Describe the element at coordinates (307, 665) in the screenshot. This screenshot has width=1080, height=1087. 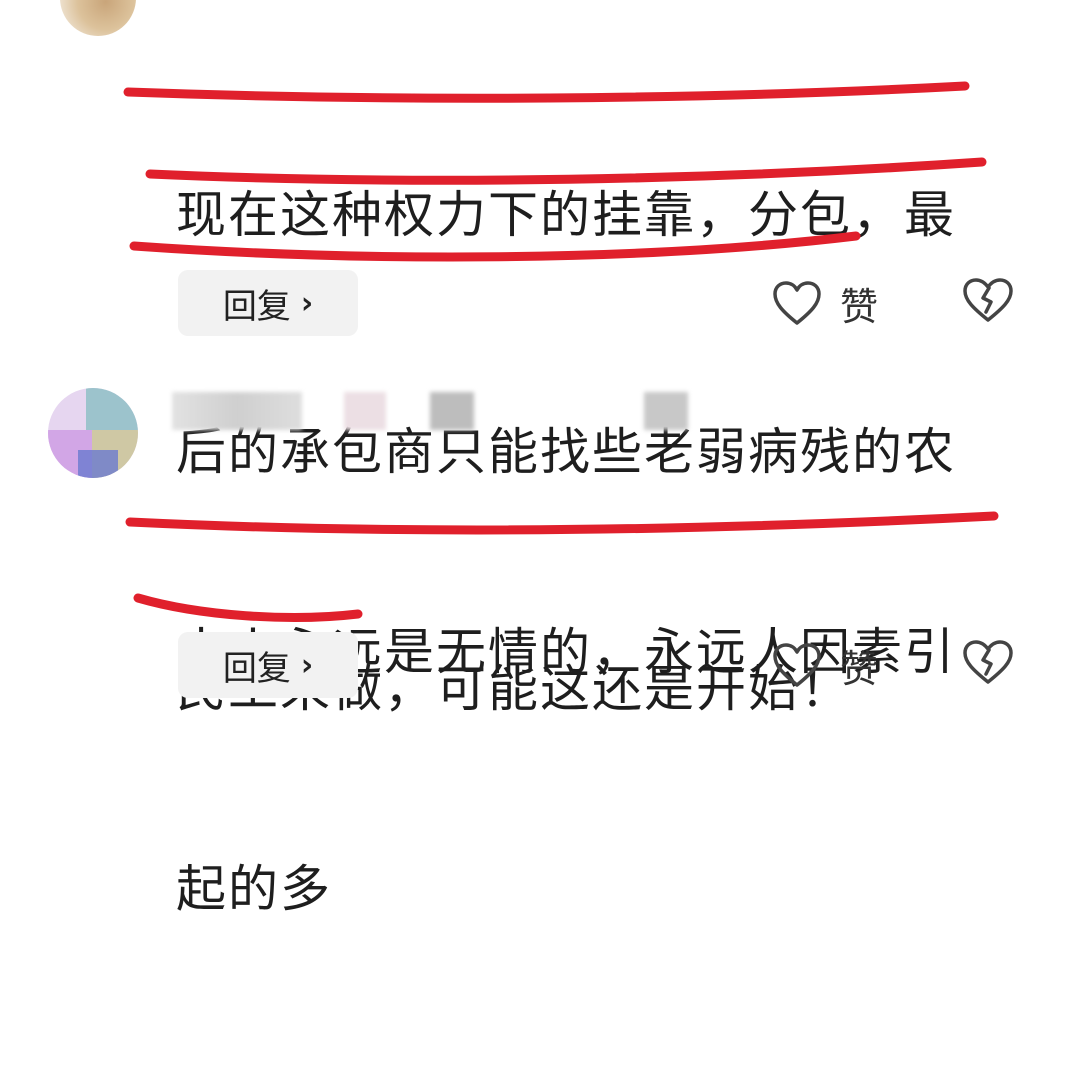
I see `chevron-right-icon: ›` at that location.